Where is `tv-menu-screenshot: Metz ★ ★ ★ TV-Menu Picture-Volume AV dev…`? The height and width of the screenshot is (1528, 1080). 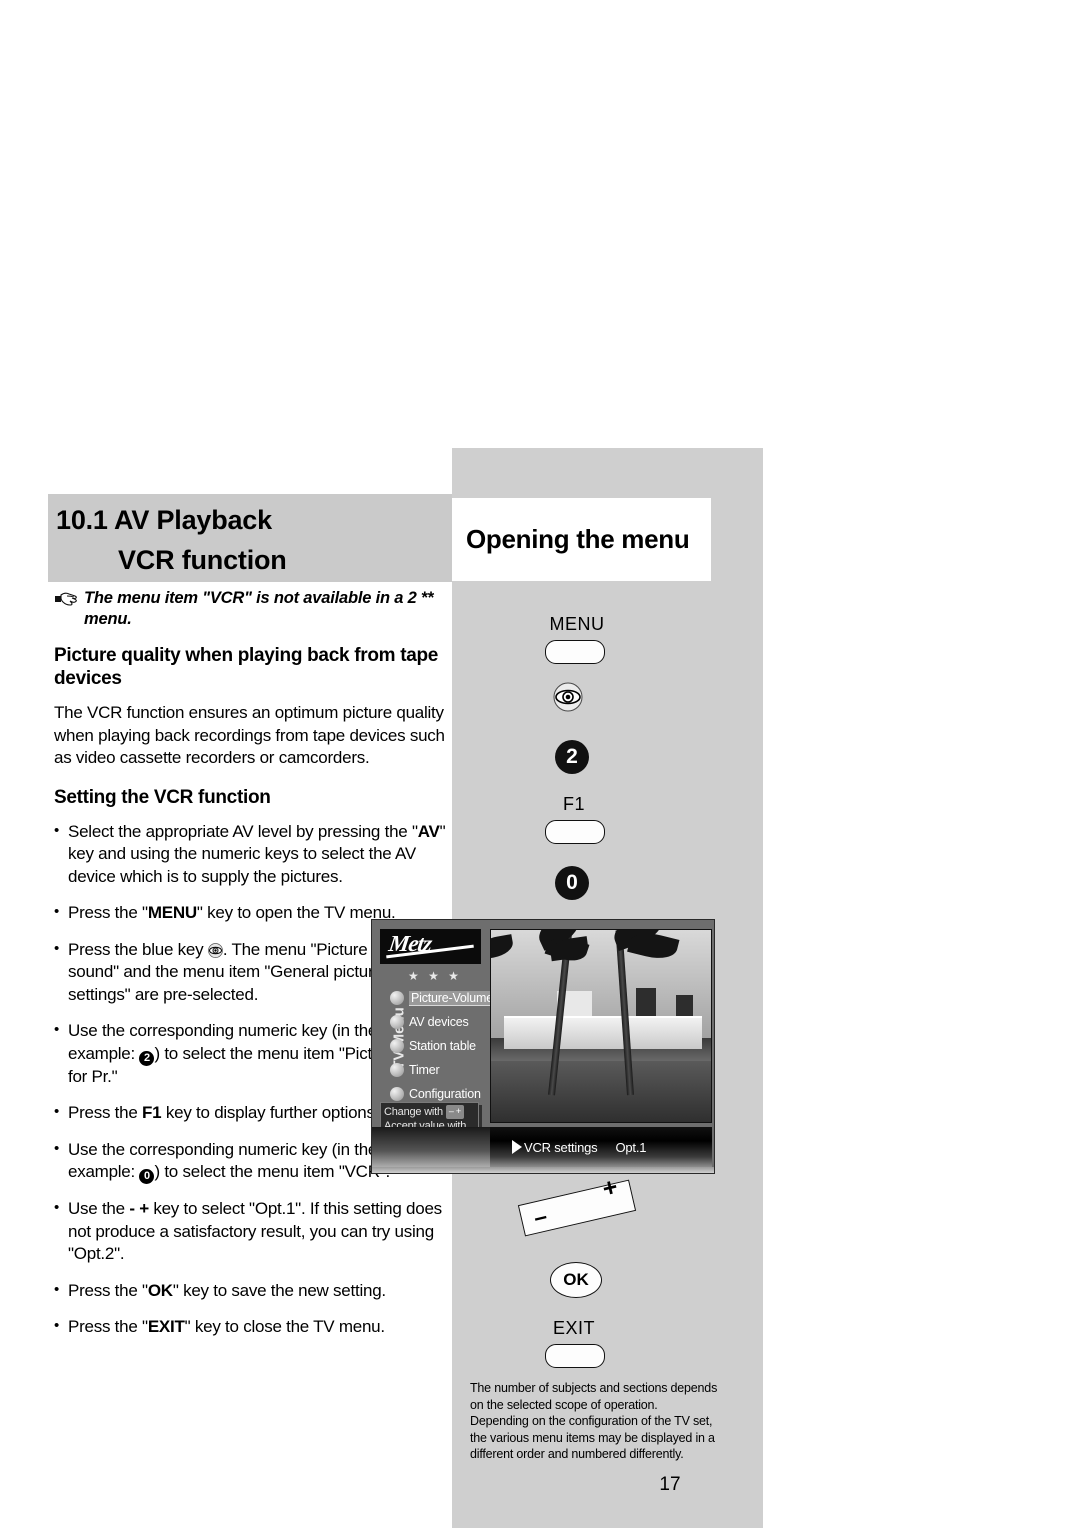 tv-menu-screenshot: Metz ★ ★ ★ TV-Menu Picture-Volume AV dev… is located at coordinates (543, 1046).